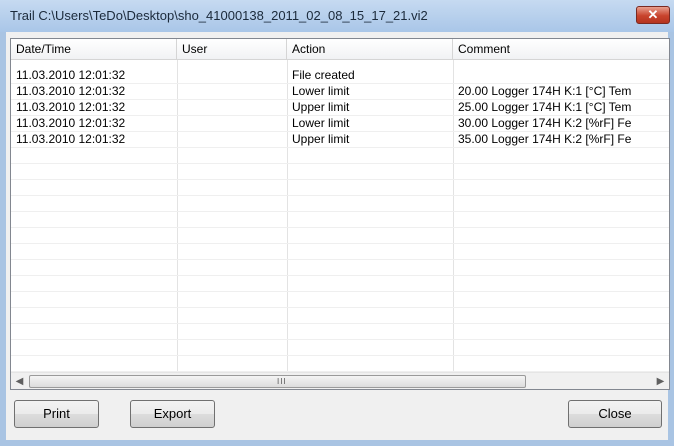 The width and height of the screenshot is (674, 446). Describe the element at coordinates (615, 414) in the screenshot. I see `close-button: Close` at that location.